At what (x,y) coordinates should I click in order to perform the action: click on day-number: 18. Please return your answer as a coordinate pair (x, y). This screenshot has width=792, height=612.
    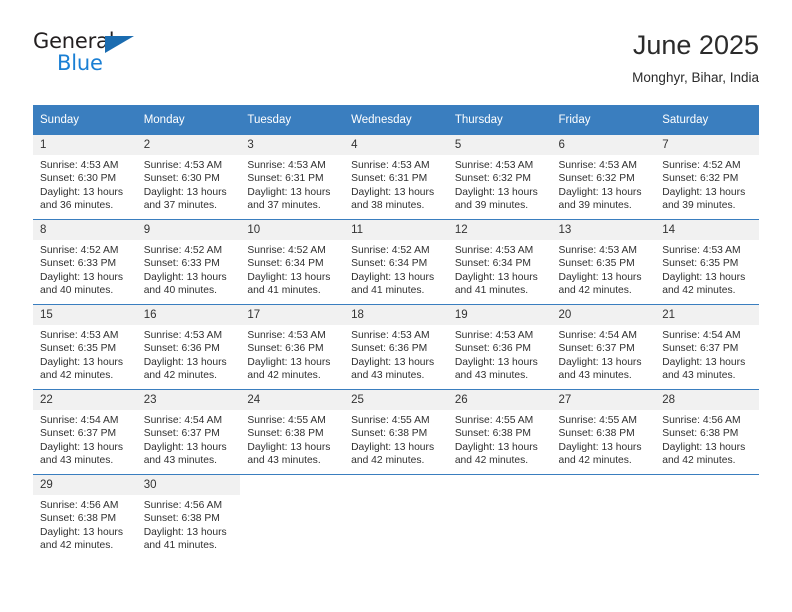
    Looking at the image, I should click on (396, 315).